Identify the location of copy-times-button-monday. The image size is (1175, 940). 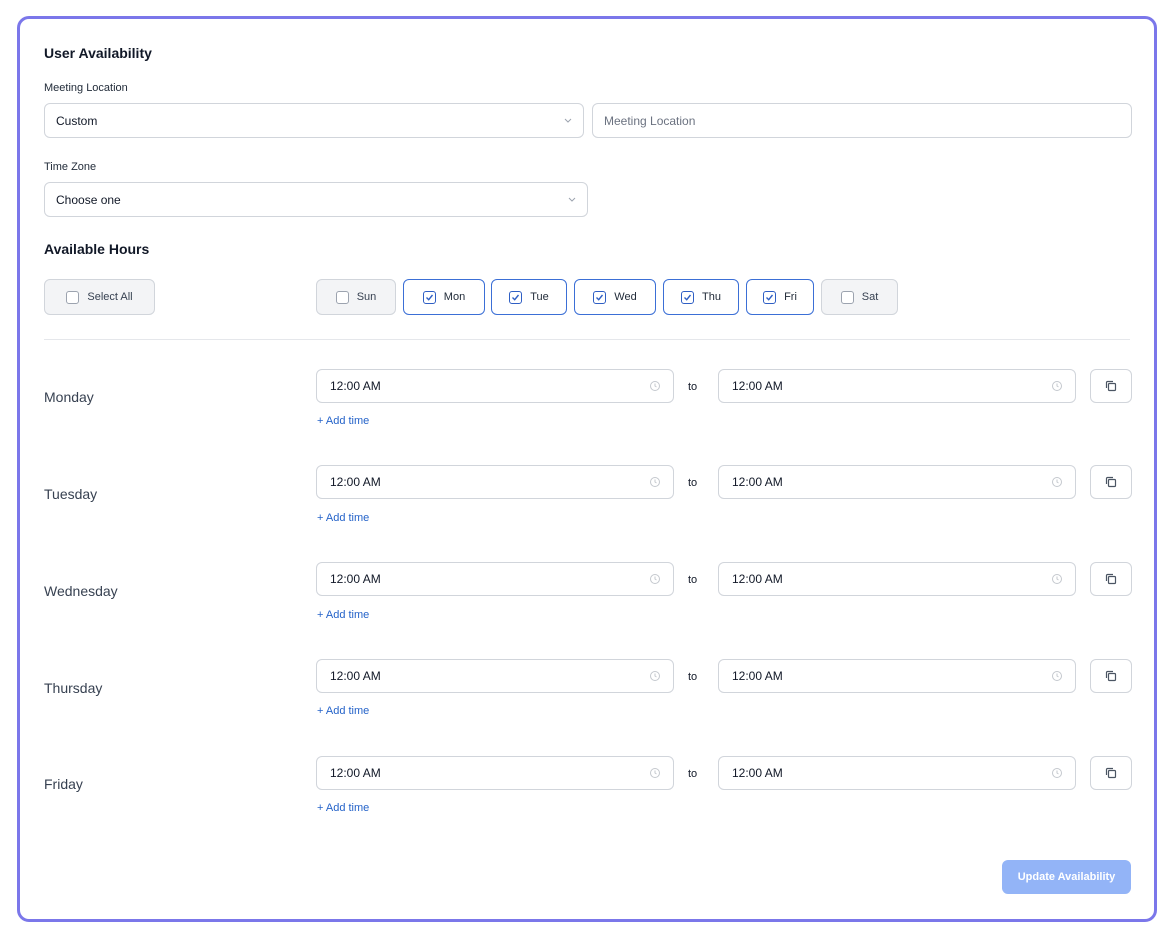
(1111, 386).